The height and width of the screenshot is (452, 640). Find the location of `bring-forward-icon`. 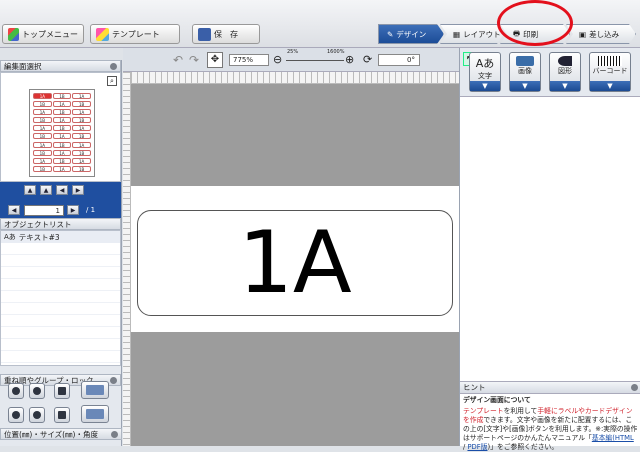

bring-forward-icon is located at coordinates (37, 391).